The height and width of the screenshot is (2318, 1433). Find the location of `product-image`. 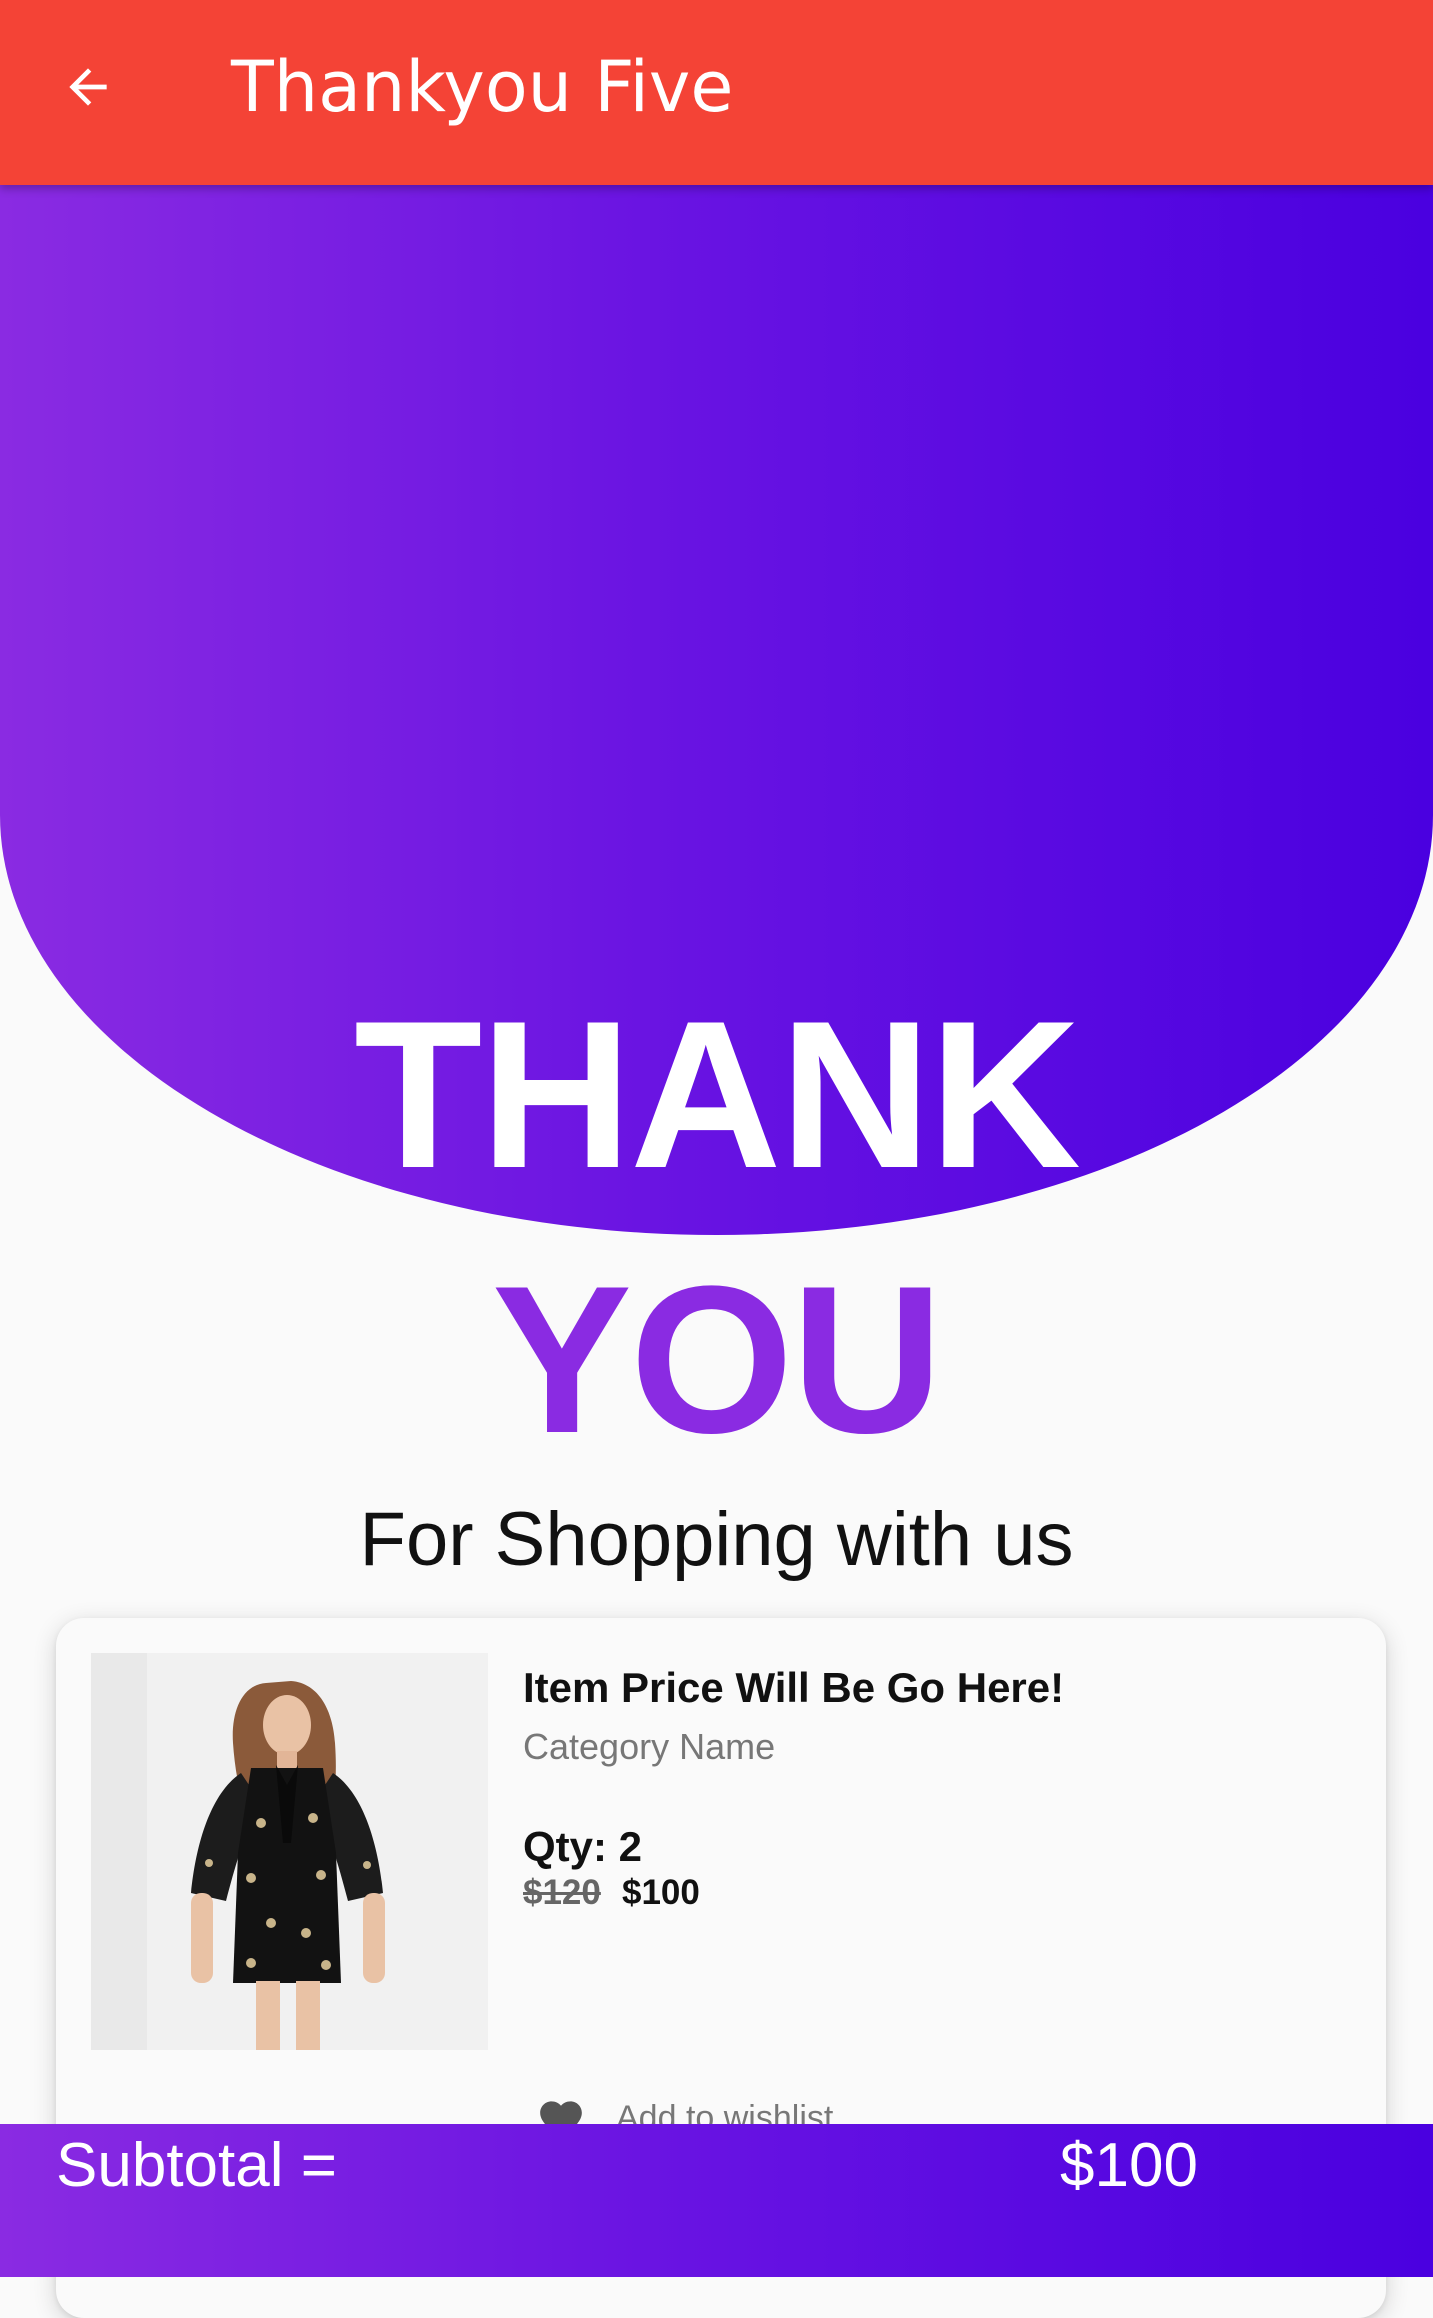

product-image is located at coordinates (289, 1851).